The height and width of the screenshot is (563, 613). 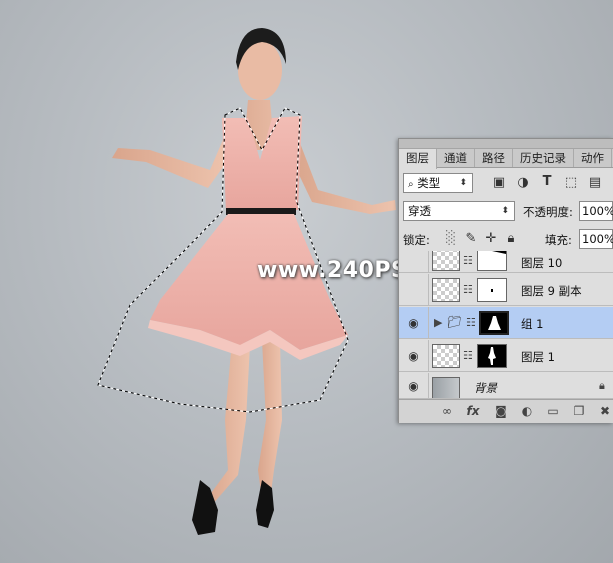 I want to click on layer-row: ☷ 图层 10, so click(x=506, y=262).